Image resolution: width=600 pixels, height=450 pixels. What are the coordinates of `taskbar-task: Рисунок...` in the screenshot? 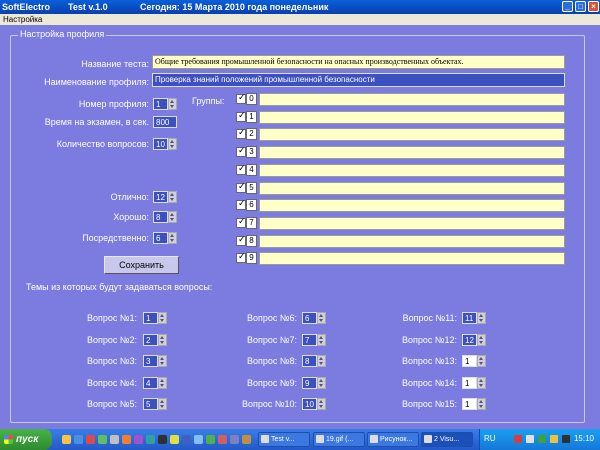 It's located at (393, 439).